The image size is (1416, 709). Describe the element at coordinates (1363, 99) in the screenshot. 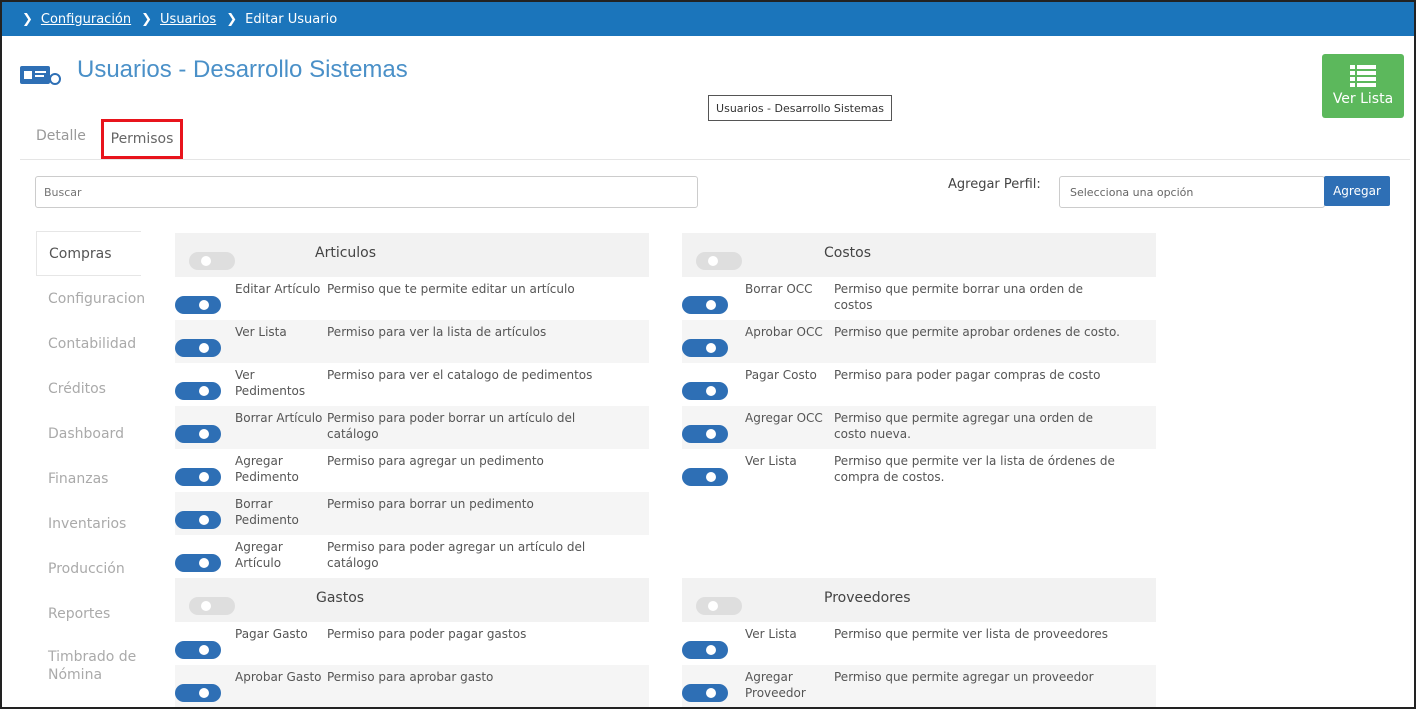

I see `ver-lista-label: Ver Lista` at that location.